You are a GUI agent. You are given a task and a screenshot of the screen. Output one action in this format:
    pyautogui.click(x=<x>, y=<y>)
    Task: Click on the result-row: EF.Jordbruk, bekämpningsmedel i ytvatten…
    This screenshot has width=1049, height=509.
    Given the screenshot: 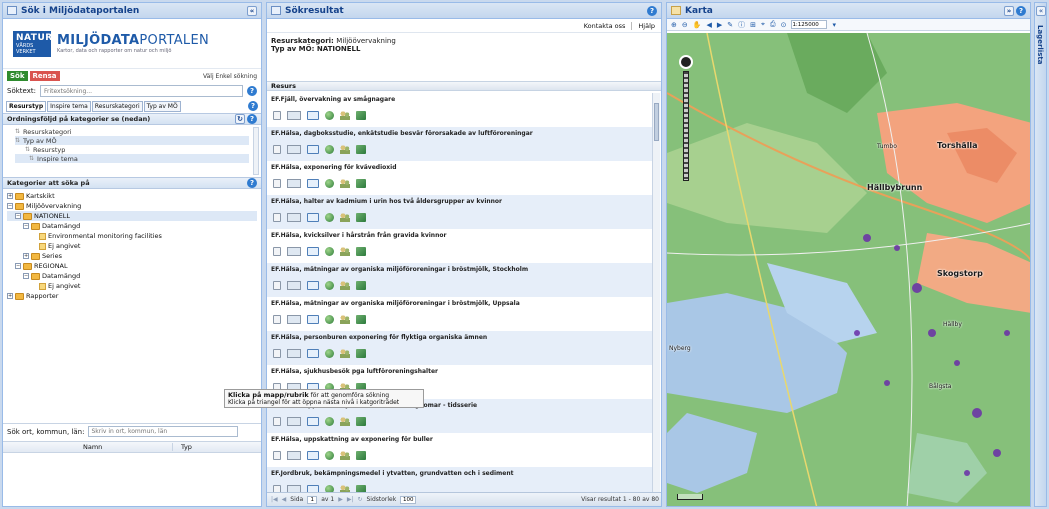 What is the action you would take?
    pyautogui.click(x=460, y=480)
    